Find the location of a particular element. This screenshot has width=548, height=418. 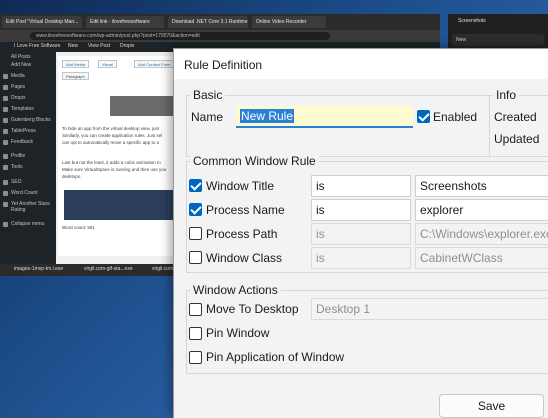

sidebar-item: Feedback is located at coordinates (22, 142).